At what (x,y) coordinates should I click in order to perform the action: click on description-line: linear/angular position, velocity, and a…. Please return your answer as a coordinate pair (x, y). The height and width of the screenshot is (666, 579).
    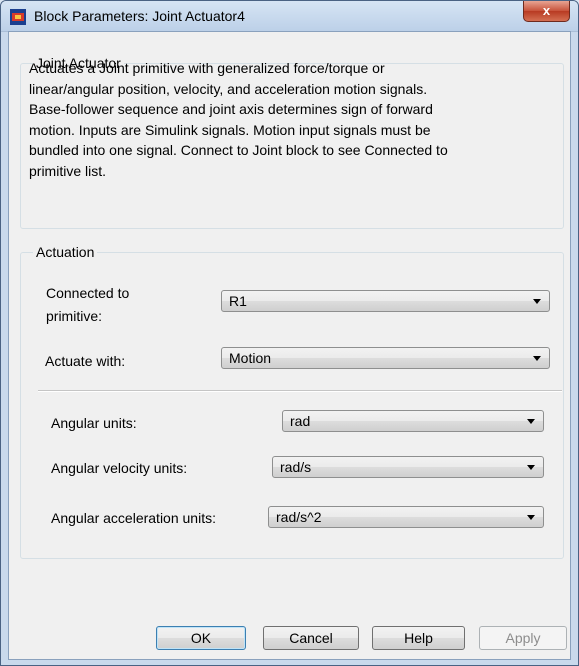
    Looking at the image, I should click on (228, 88).